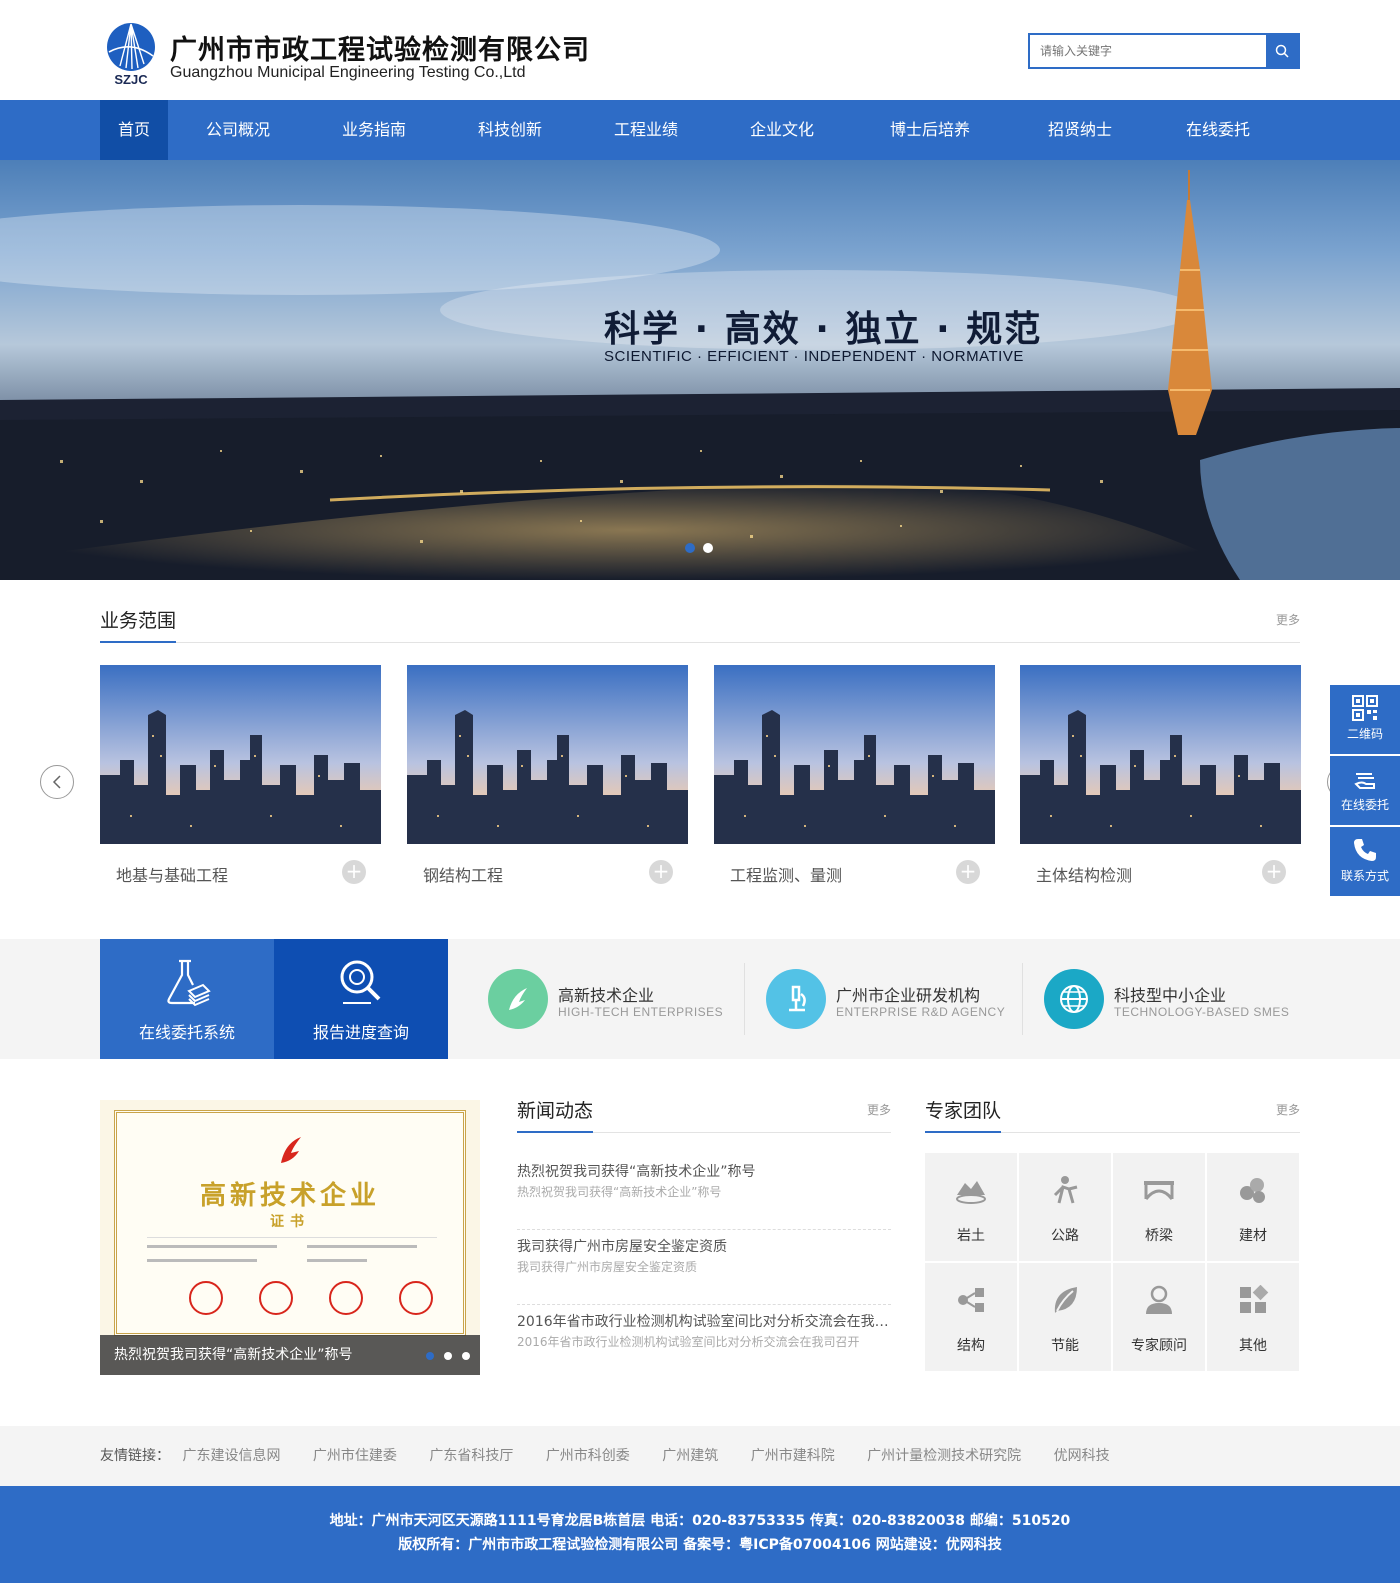 This screenshot has height=1583, width=1400. I want to click on news-summary: 我司获得广州市房屋安全鉴定资质, so click(607, 1267).